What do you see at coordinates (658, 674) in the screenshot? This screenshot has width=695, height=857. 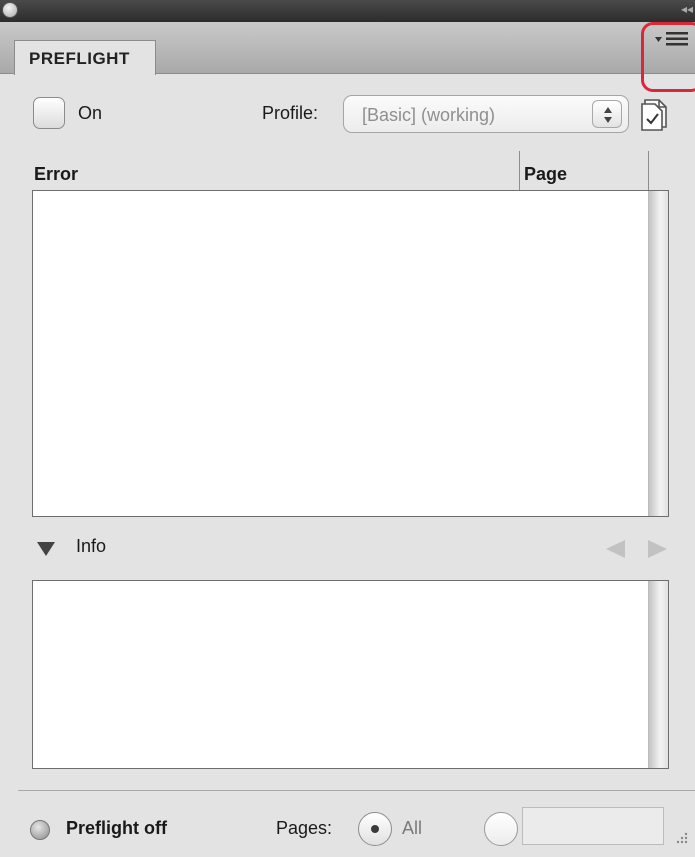 I see `info-box-scrollbar` at bounding box center [658, 674].